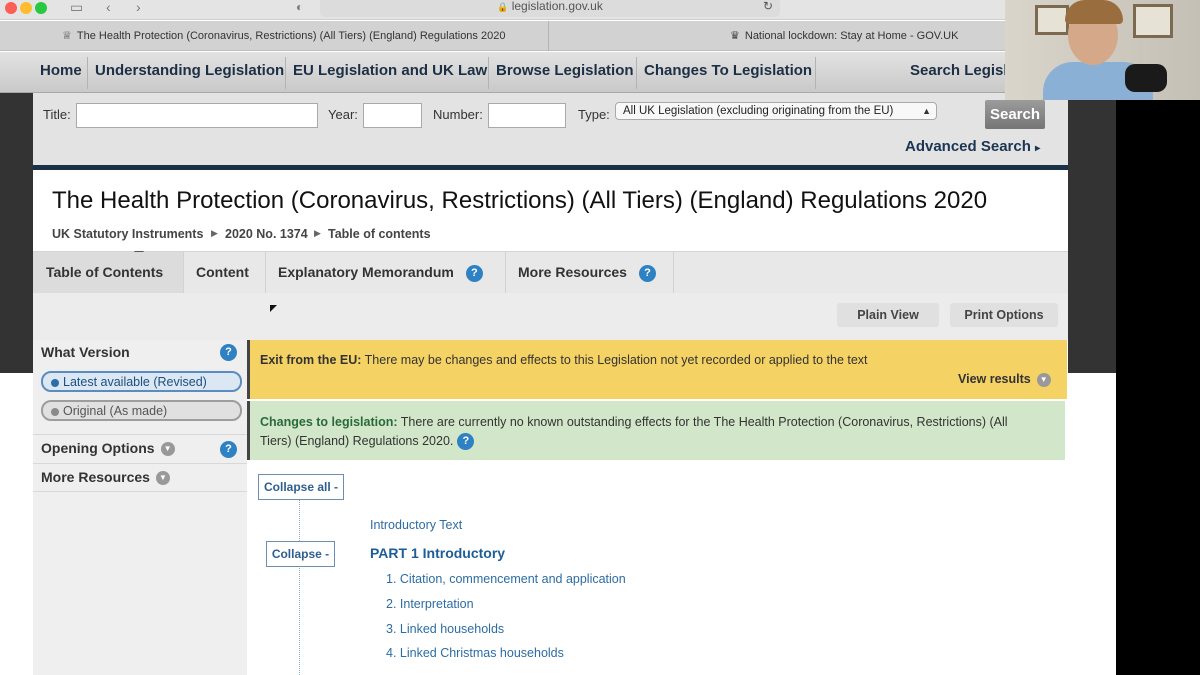 This screenshot has height=675, width=1200. I want to click on nav-eu-legislation: EU Legislation and UK Law, so click(390, 72).